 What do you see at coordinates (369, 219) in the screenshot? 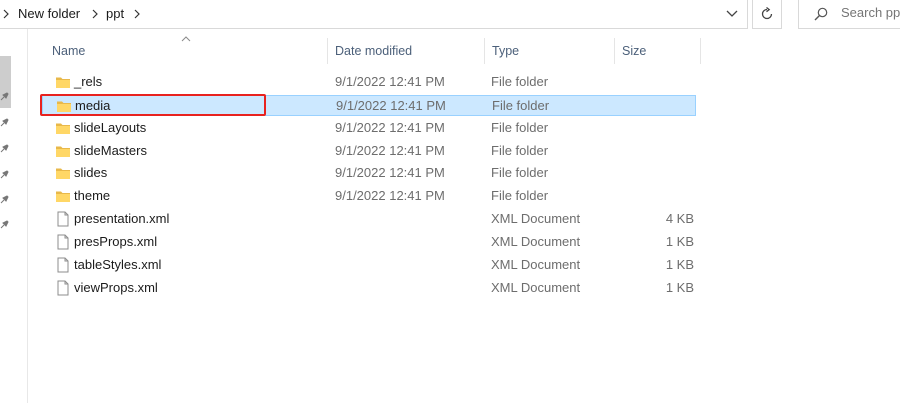
I see `file-row-presentation-xml: presentation.xml XML Document 4 KB` at bounding box center [369, 219].